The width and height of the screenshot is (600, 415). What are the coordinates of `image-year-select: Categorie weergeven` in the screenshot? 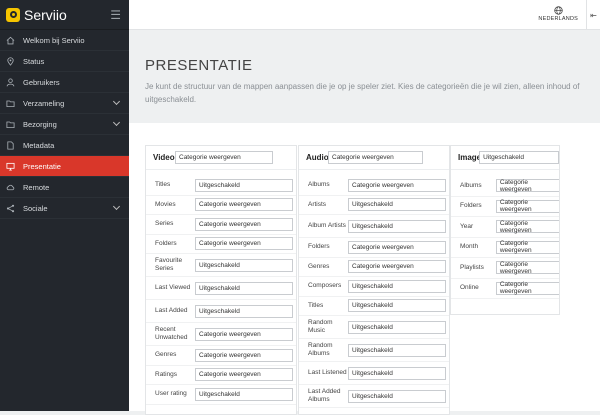 It's located at (527, 227).